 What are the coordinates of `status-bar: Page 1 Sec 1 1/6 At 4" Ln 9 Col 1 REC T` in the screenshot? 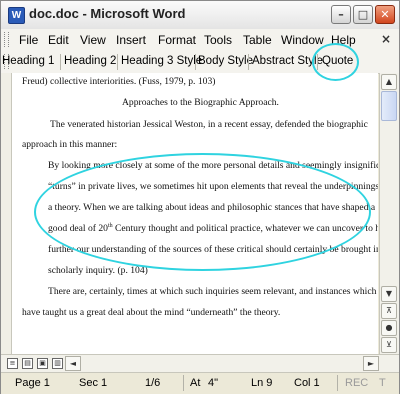 It's located at (200, 383).